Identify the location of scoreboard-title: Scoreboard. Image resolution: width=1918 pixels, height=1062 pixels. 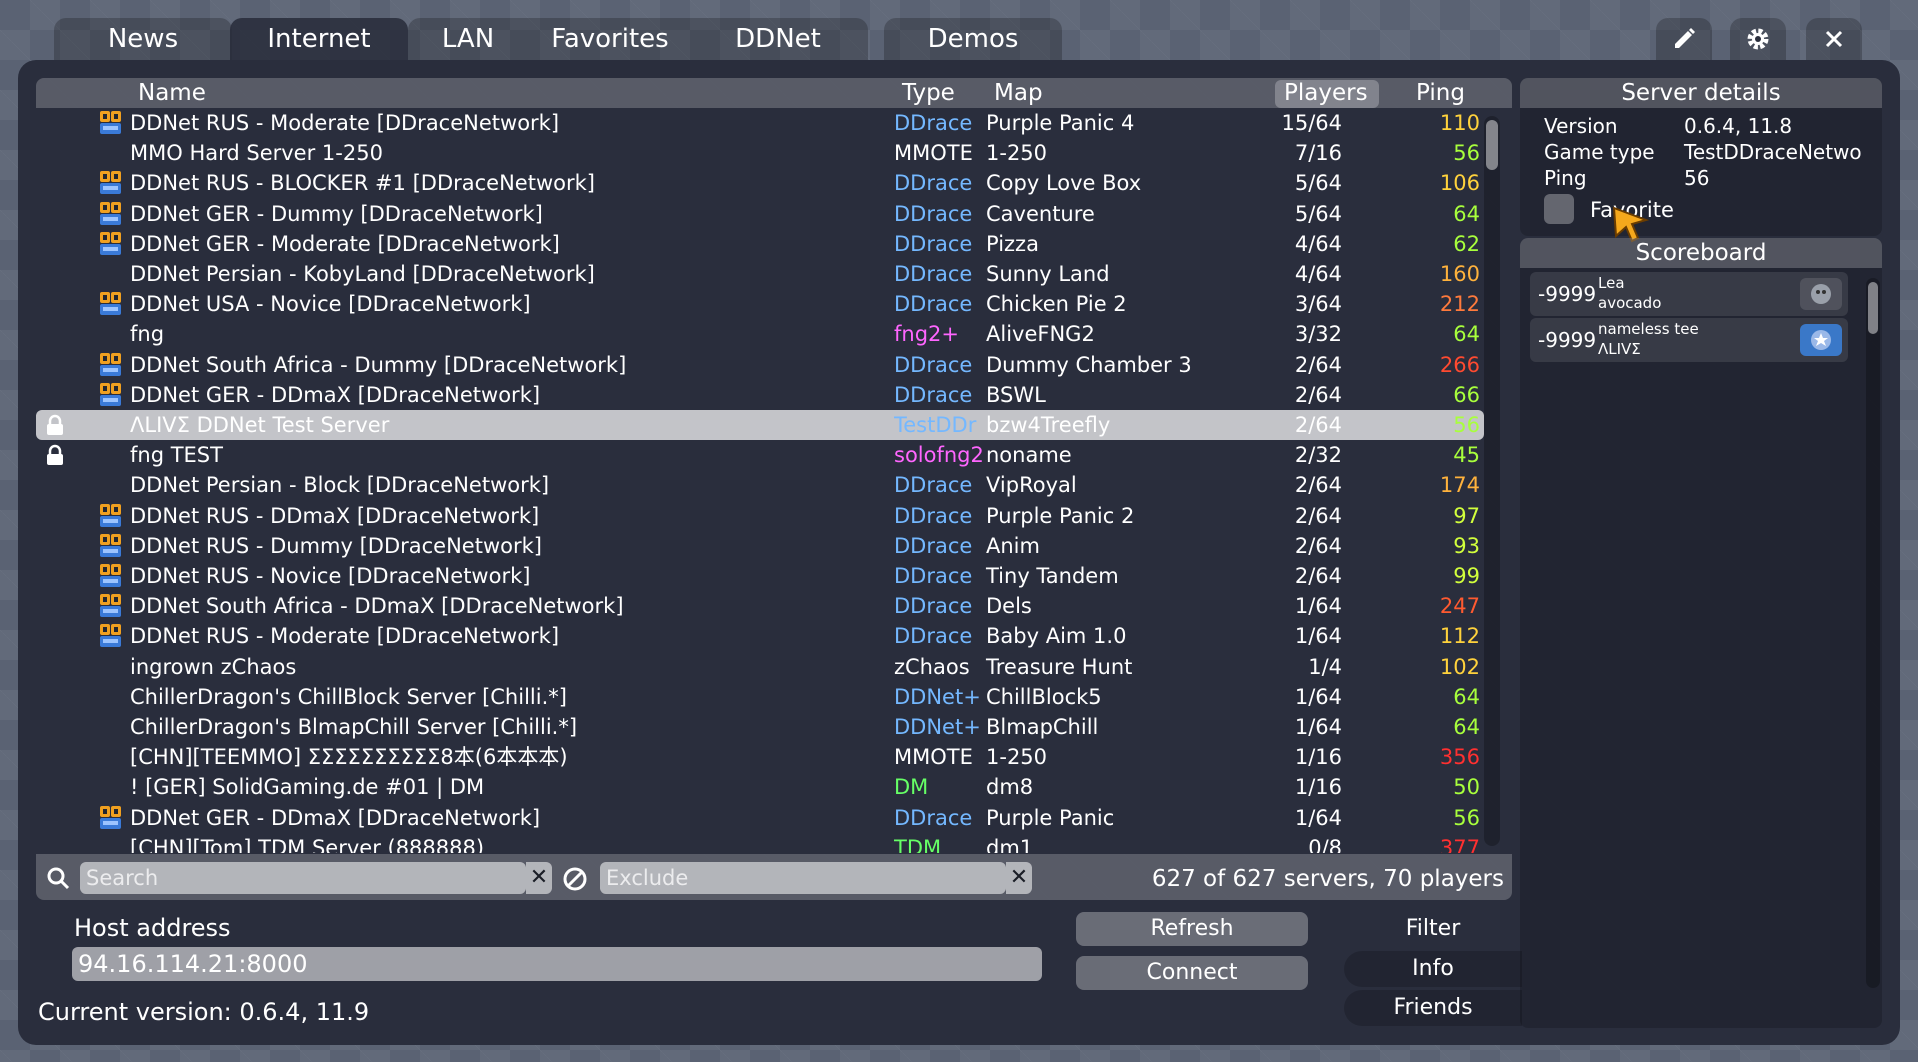
(1701, 253).